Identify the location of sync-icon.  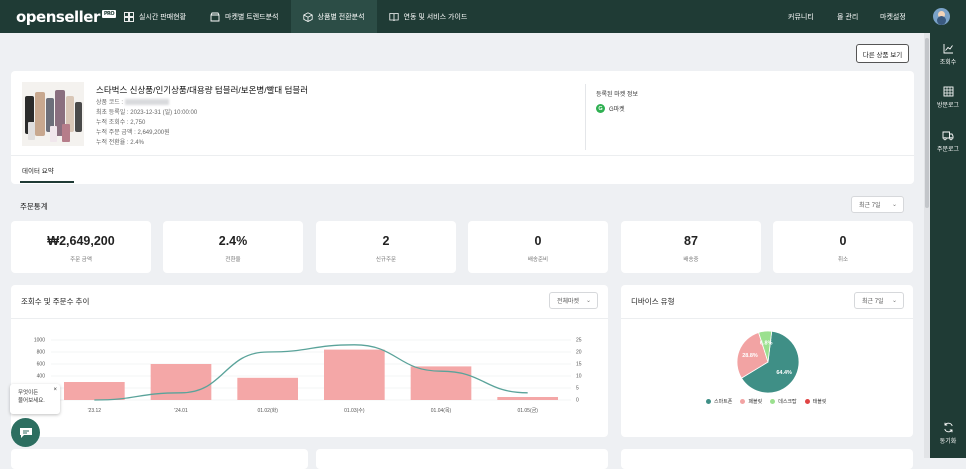
(948, 427).